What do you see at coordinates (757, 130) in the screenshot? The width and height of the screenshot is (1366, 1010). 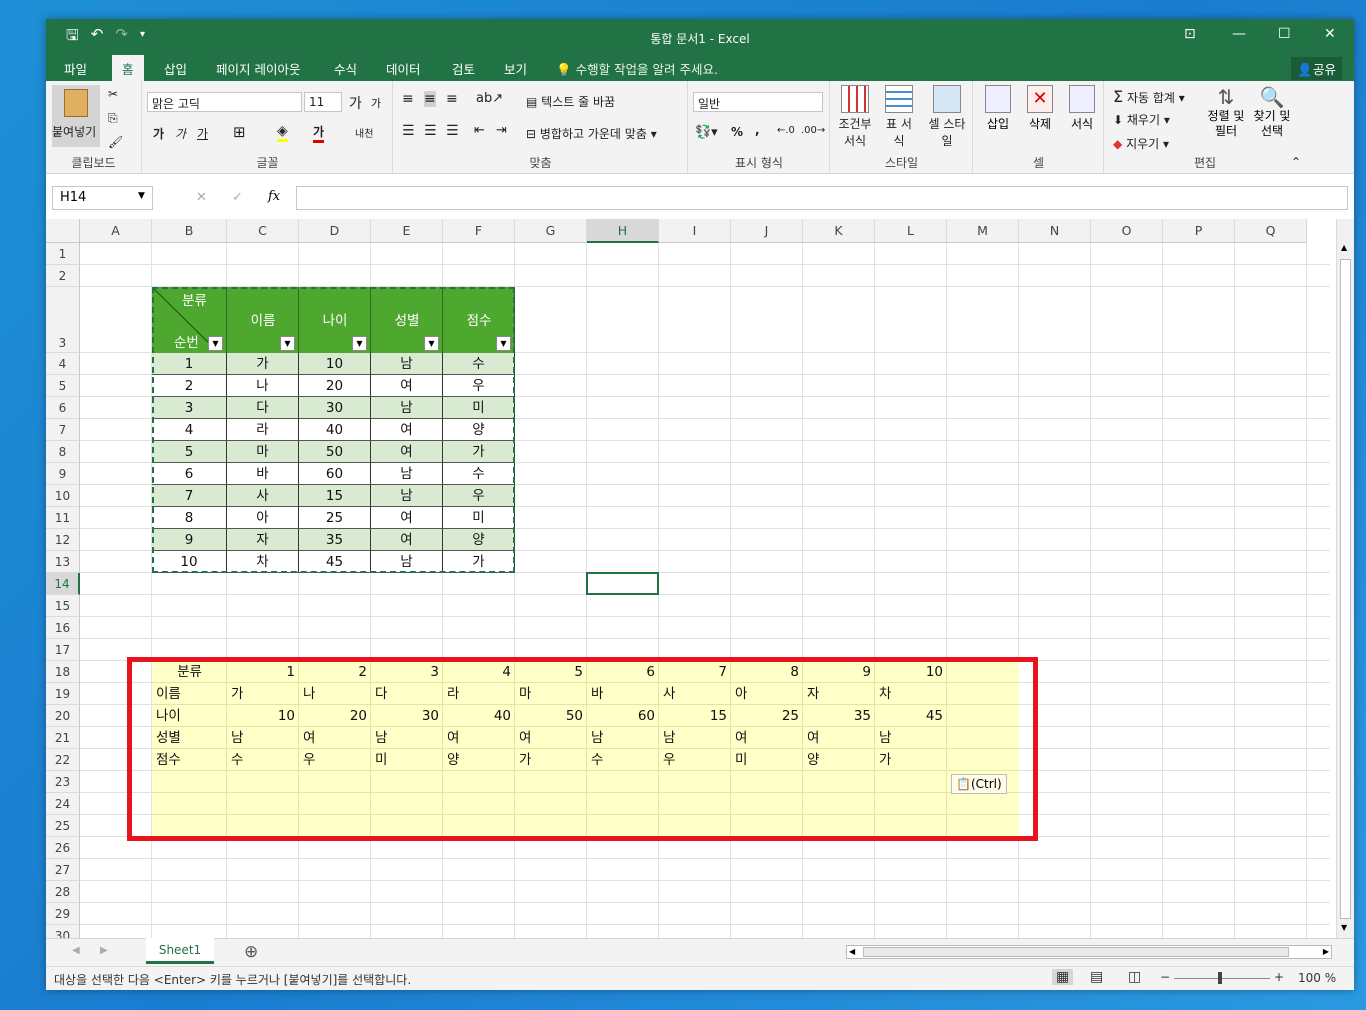 I see `comma-button: ,` at bounding box center [757, 130].